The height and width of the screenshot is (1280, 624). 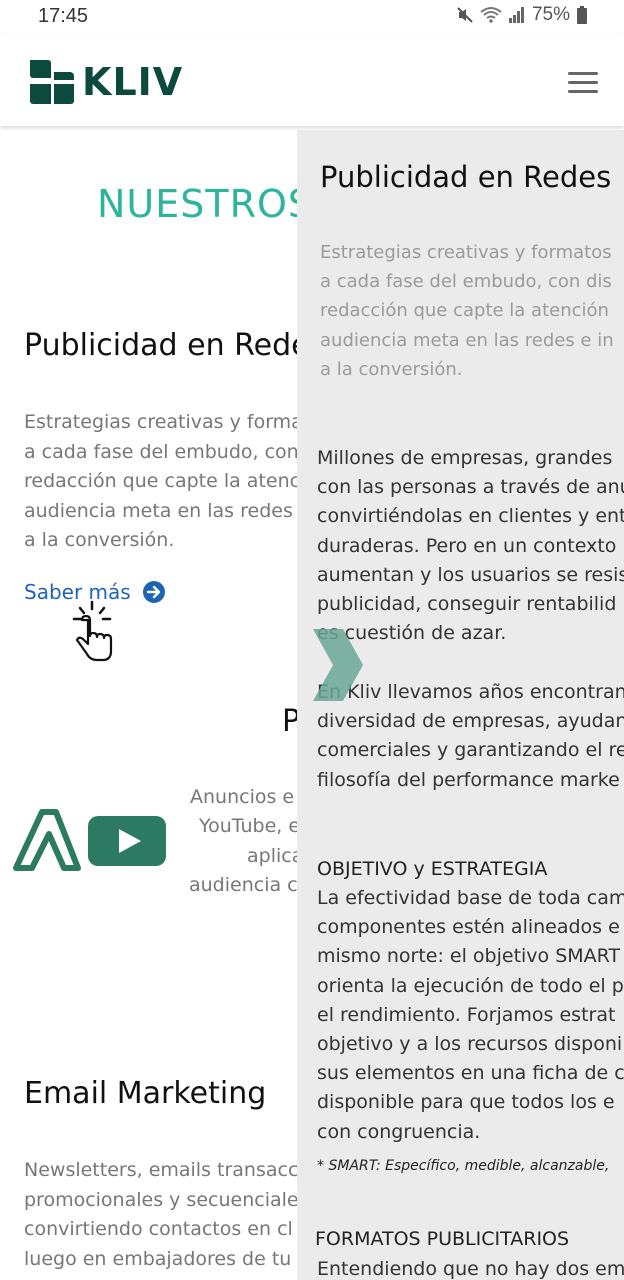 What do you see at coordinates (47, 840) in the screenshot?
I see `google-ads-icon` at bounding box center [47, 840].